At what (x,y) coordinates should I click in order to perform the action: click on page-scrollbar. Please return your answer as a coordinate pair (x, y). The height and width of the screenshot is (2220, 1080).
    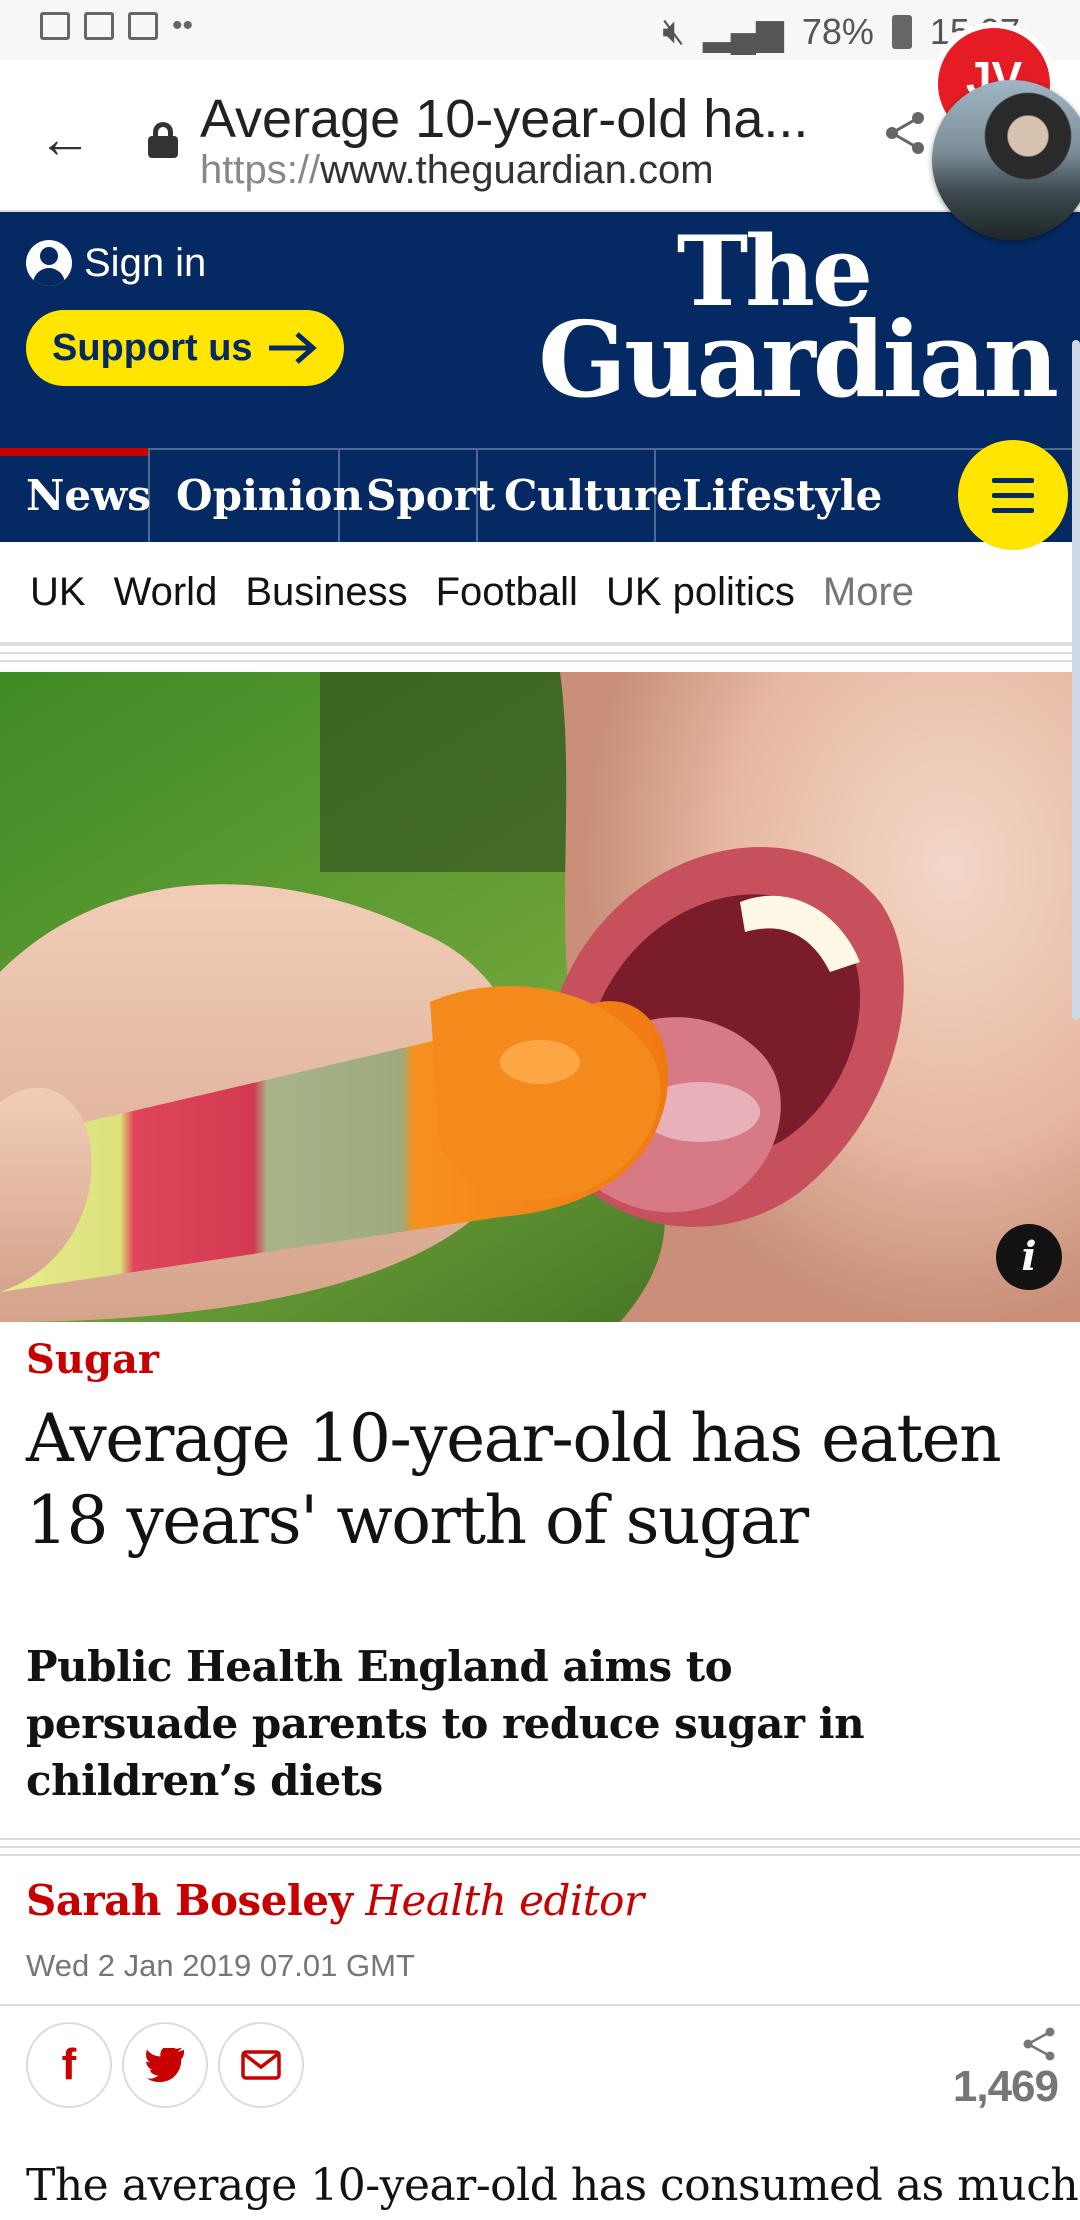
    Looking at the image, I should click on (1076, 680).